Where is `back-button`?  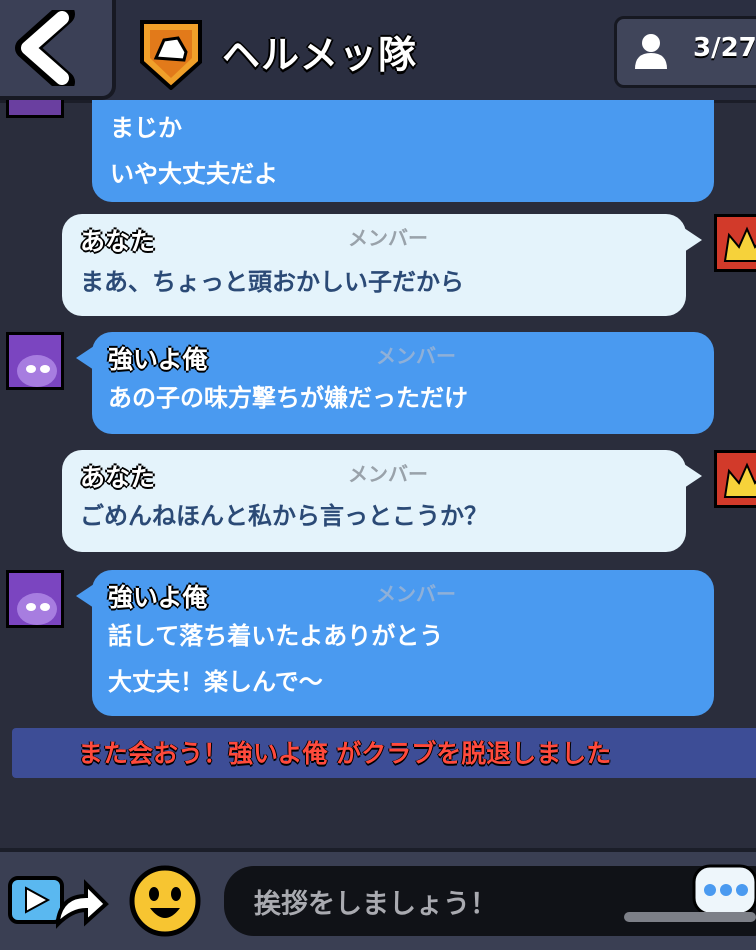 back-button is located at coordinates (58, 50).